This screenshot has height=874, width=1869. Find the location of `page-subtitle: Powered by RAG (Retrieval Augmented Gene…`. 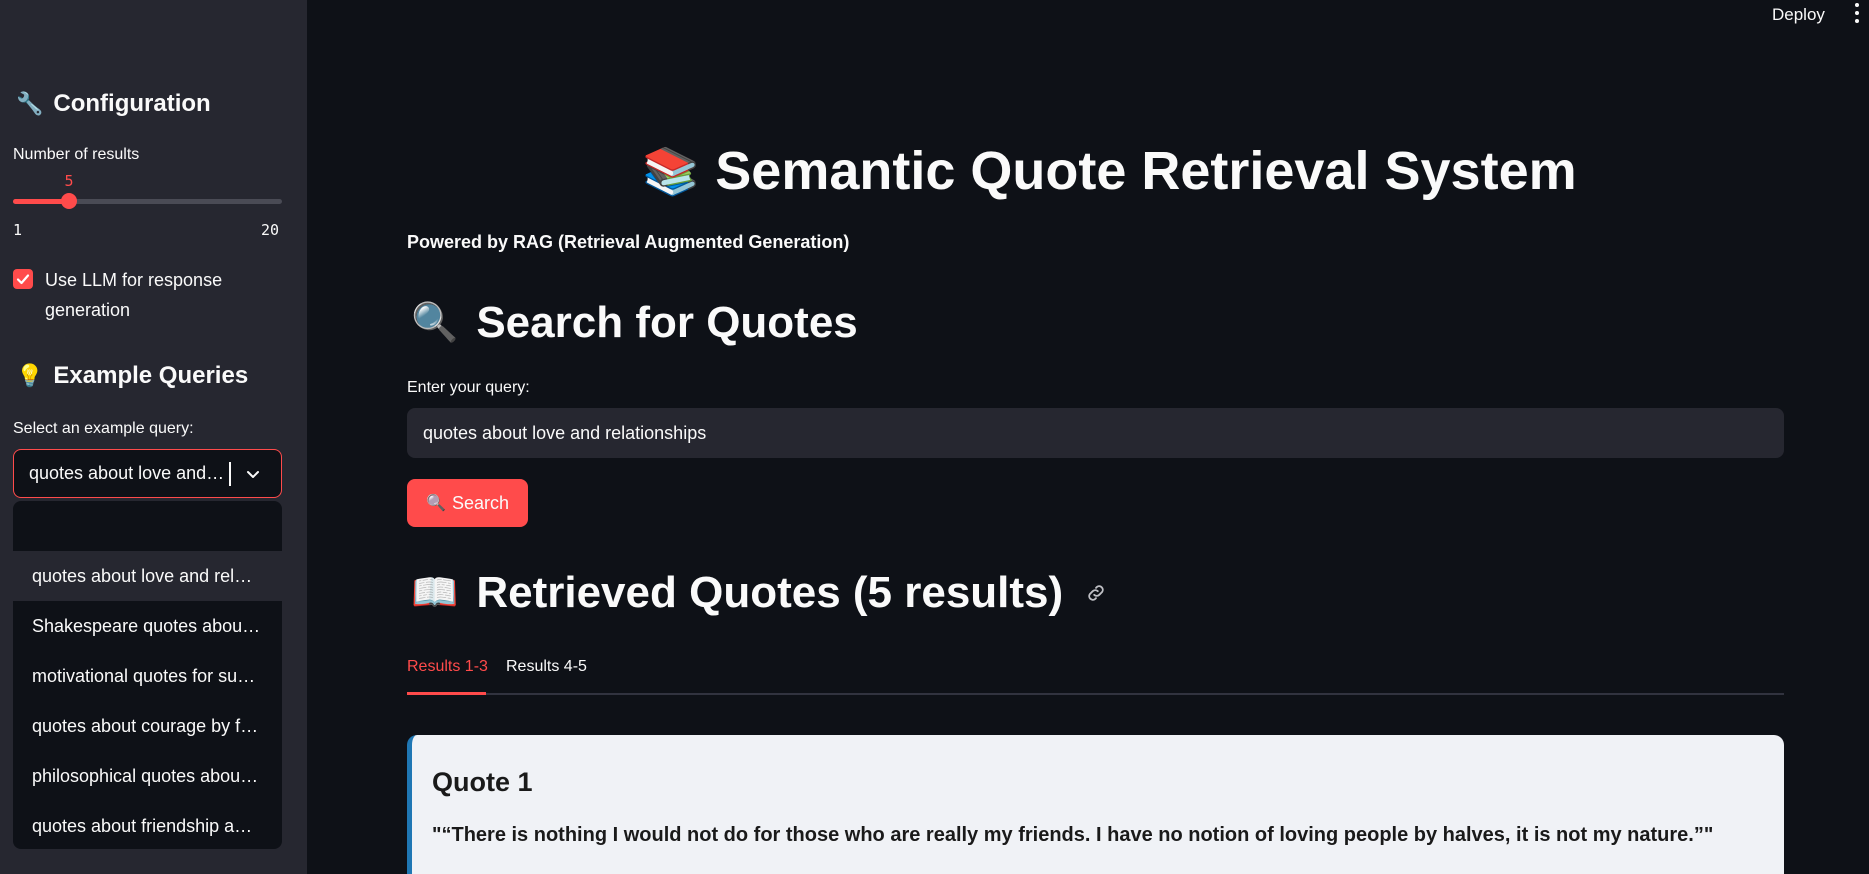

page-subtitle: Powered by RAG (Retrieval Augmented Gene… is located at coordinates (628, 242).